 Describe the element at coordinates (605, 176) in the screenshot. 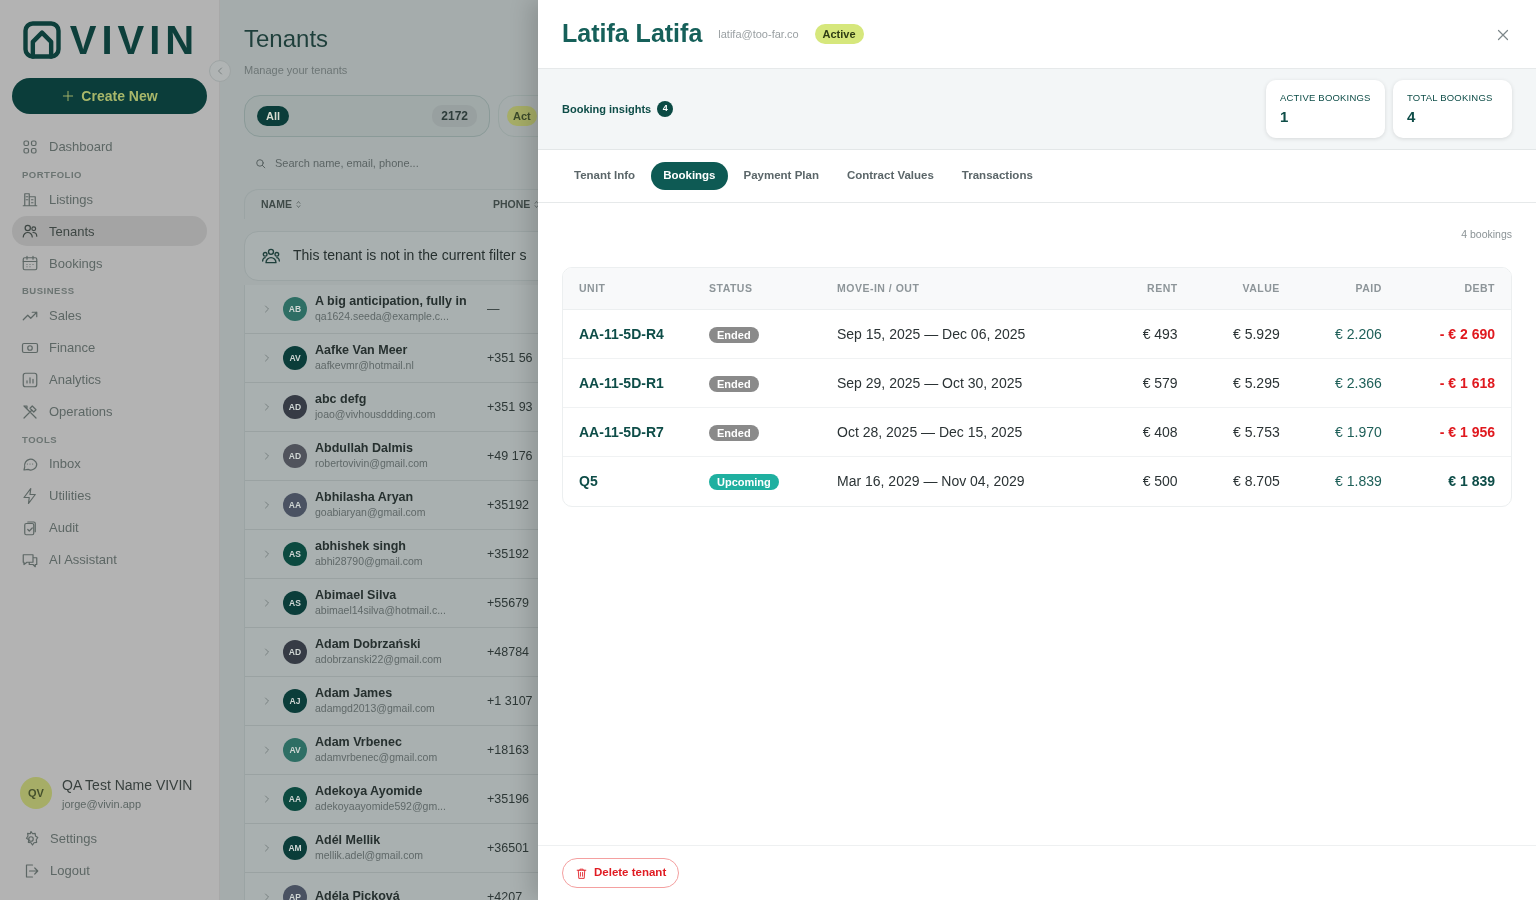

I see `tab: Tenant Info` at that location.